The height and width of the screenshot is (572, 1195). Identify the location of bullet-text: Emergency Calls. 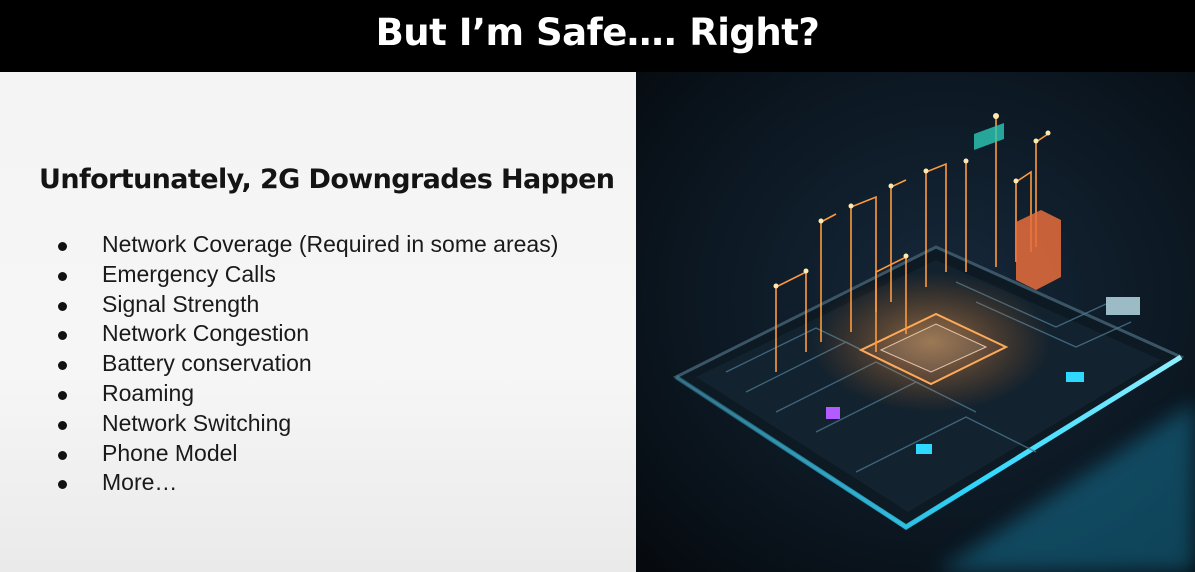
(189, 273).